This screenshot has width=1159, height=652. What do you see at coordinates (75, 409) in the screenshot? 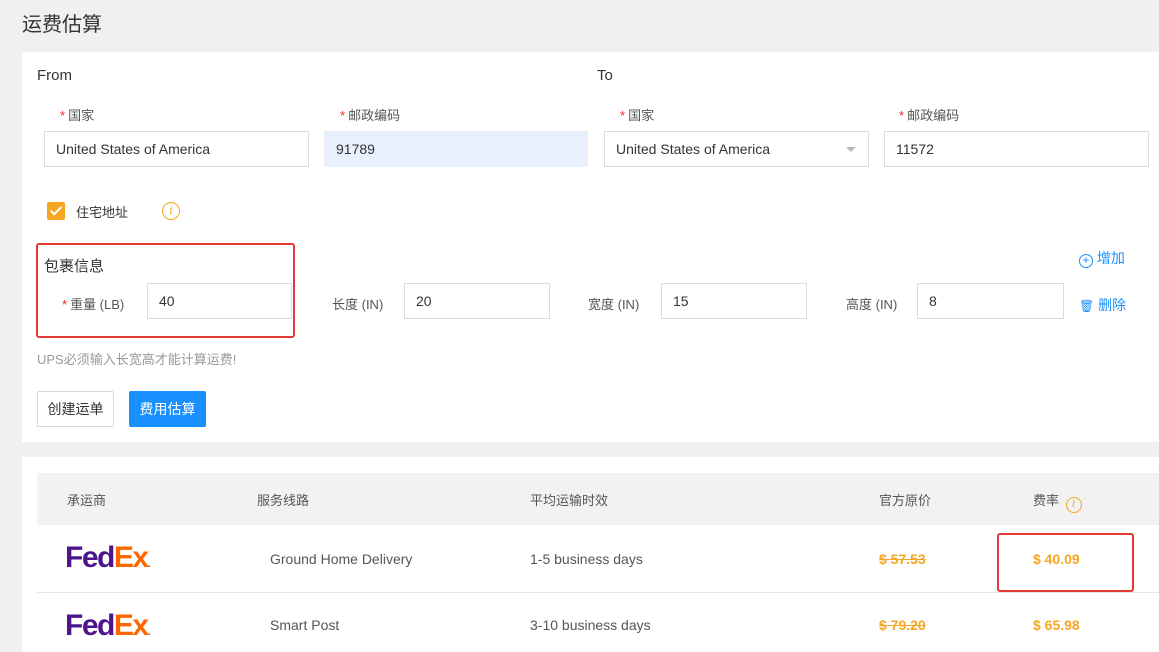
I see `create-waybill-button: 创建运单` at bounding box center [75, 409].